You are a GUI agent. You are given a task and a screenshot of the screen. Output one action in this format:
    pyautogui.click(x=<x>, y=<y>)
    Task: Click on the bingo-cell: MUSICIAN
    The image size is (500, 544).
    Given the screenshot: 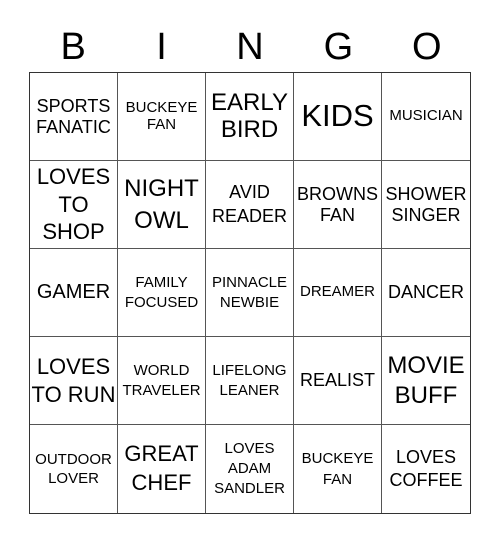 What is the action you would take?
    pyautogui.click(x=426, y=117)
    